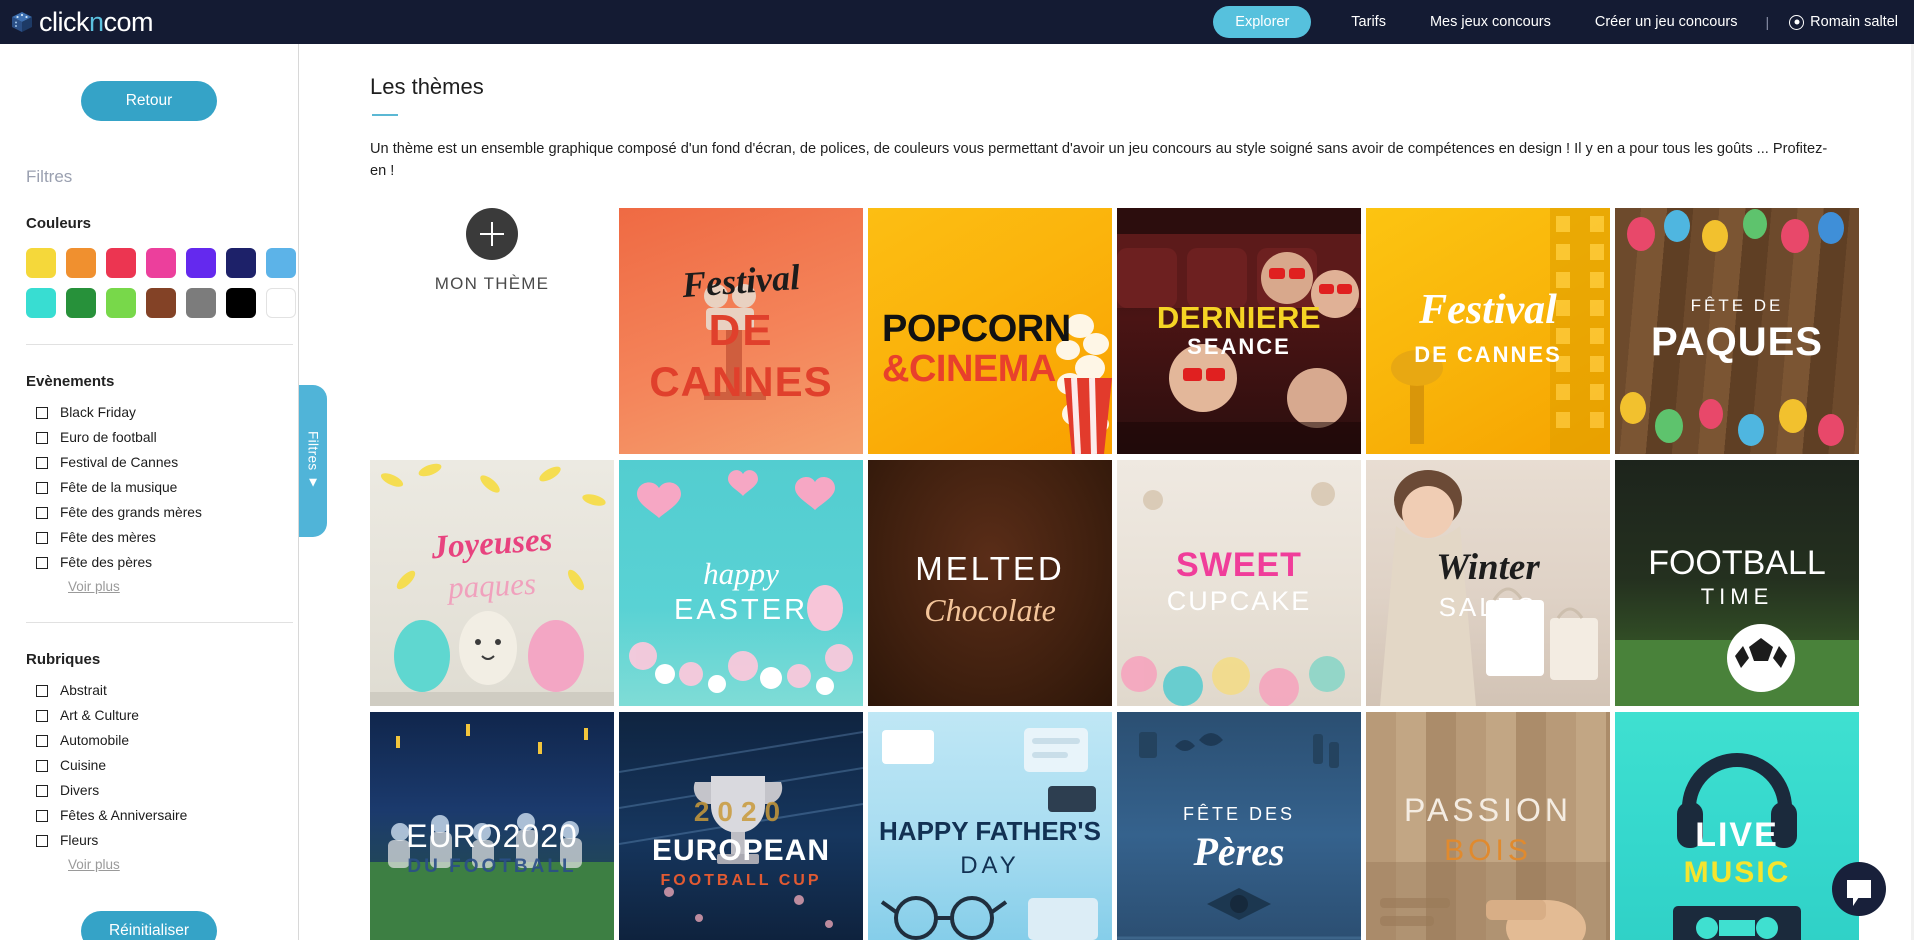 The image size is (1914, 940). I want to click on theme-card-festival-cannes-orange: Festival DE CANNES, so click(741, 331).